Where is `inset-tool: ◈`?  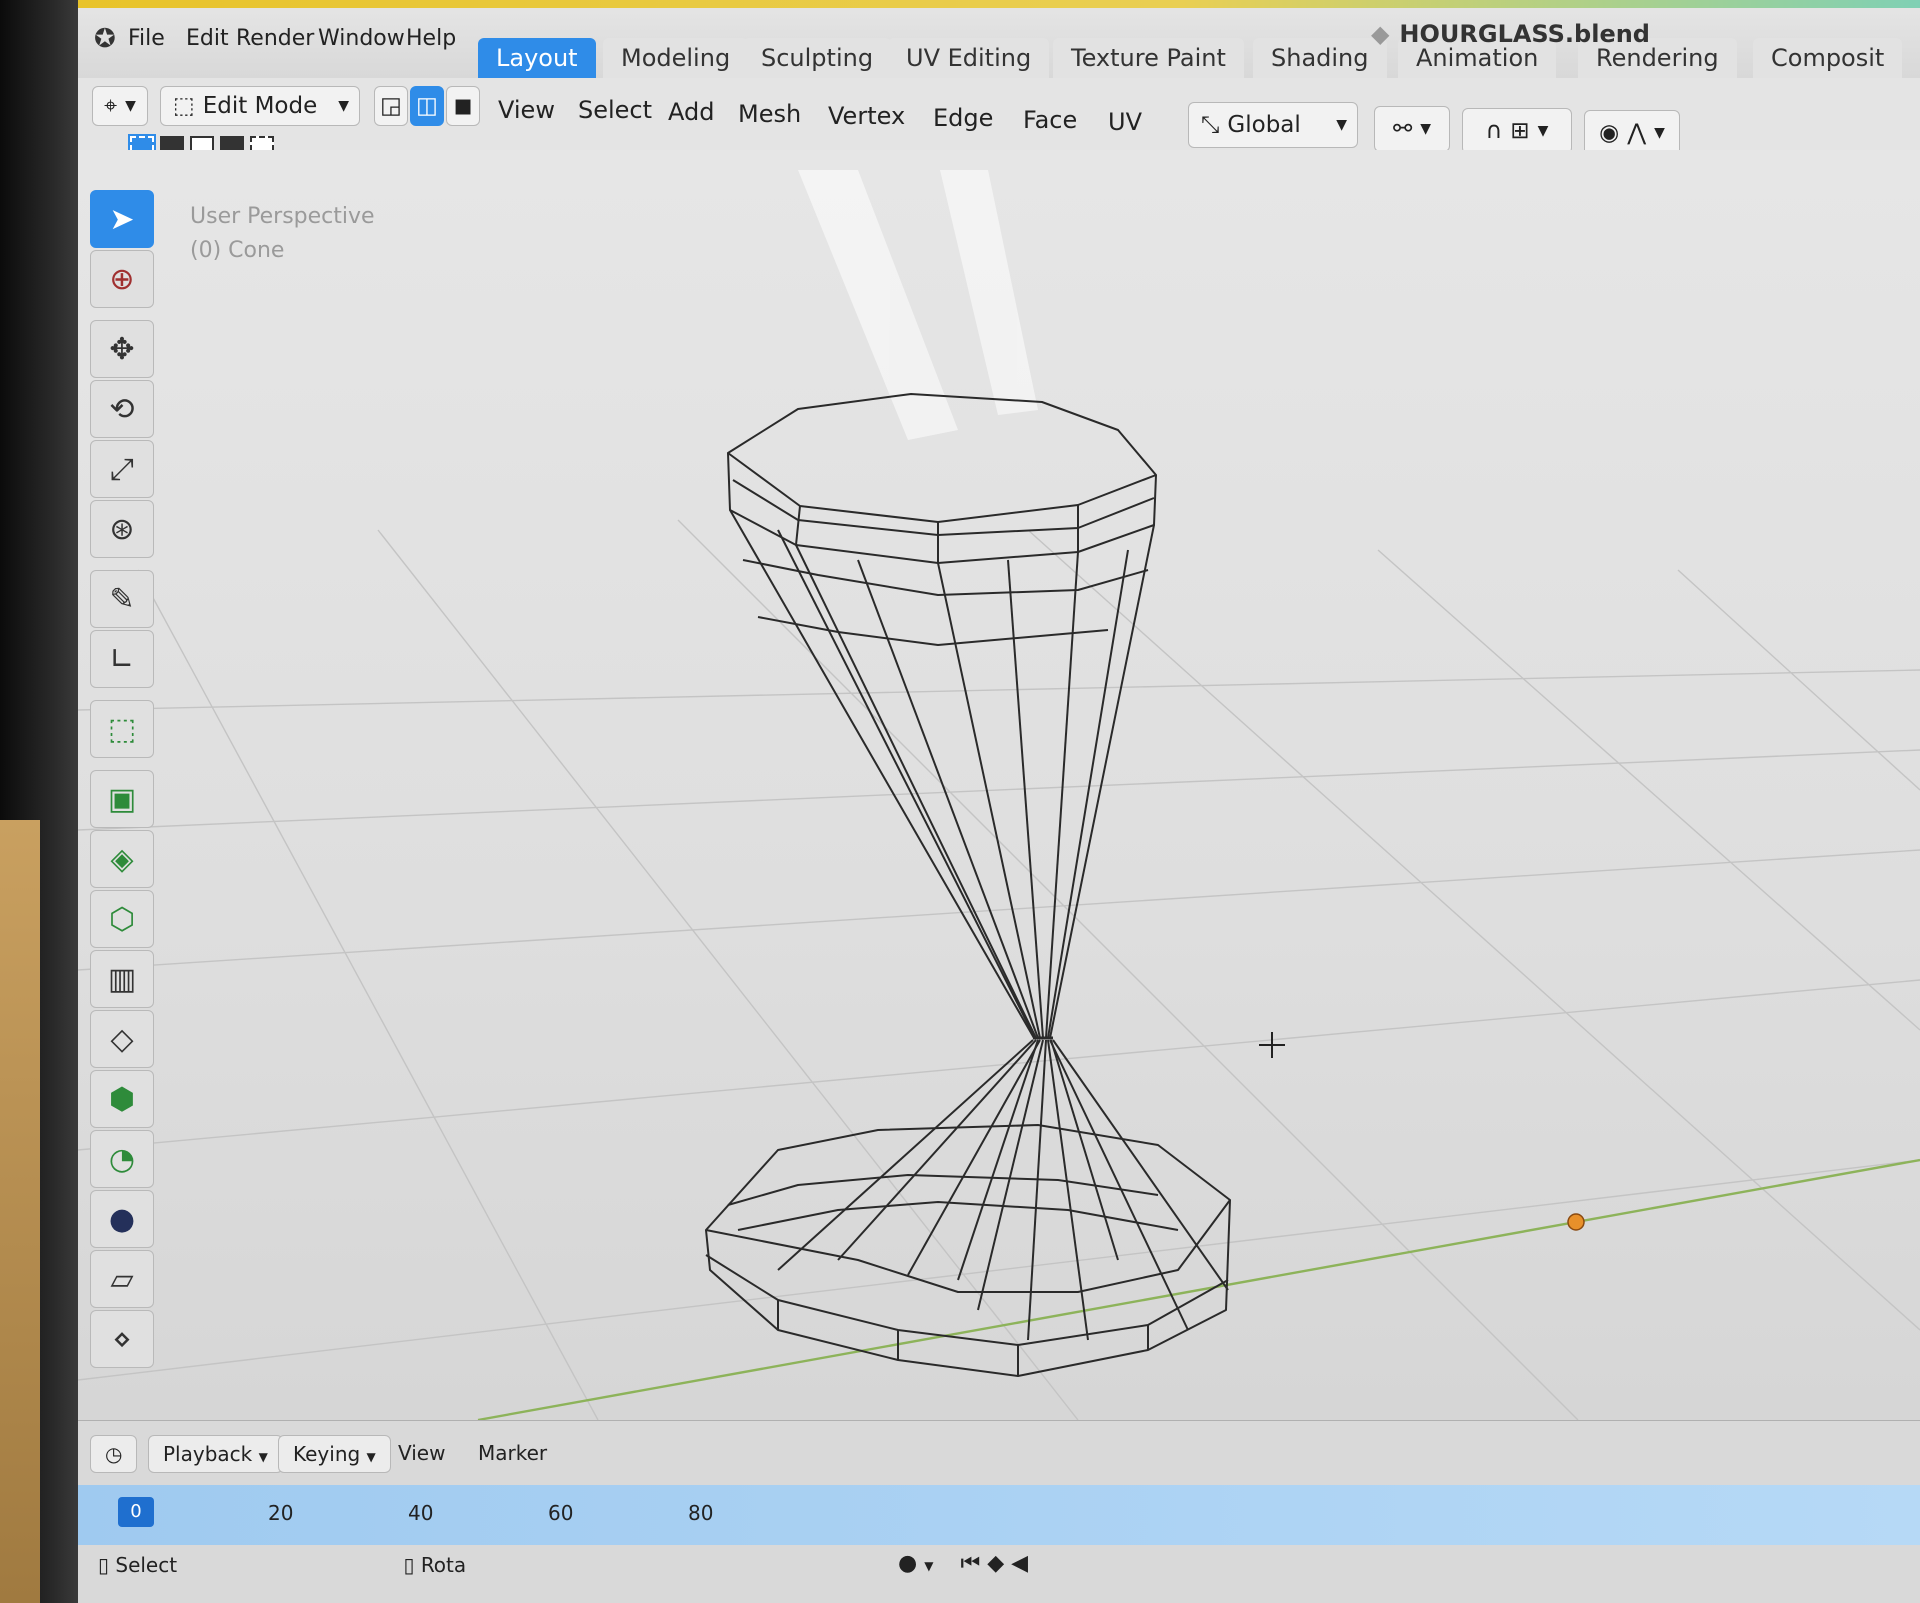 inset-tool: ◈ is located at coordinates (122, 859).